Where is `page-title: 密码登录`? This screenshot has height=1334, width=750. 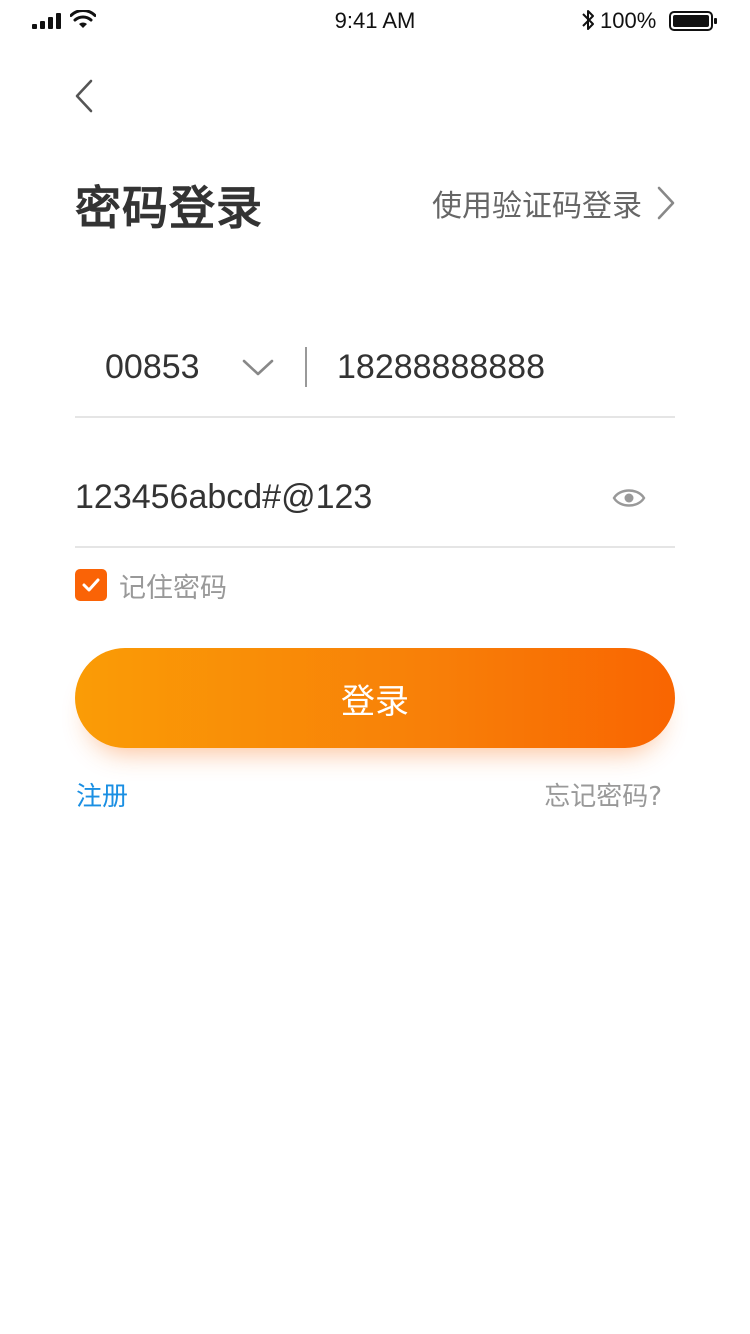
page-title: 密码登录 is located at coordinates (169, 208).